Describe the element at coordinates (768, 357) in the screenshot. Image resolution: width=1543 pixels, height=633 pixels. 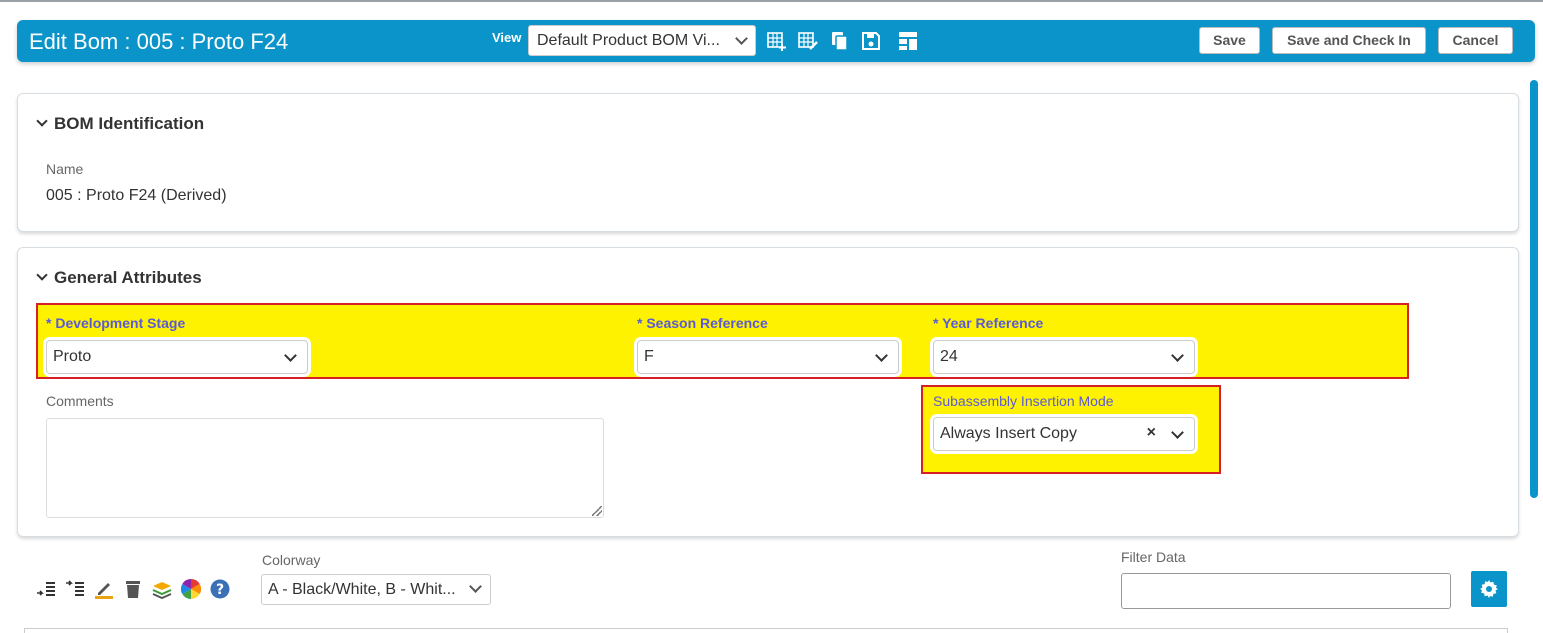
I see `season-reference-select: F` at that location.